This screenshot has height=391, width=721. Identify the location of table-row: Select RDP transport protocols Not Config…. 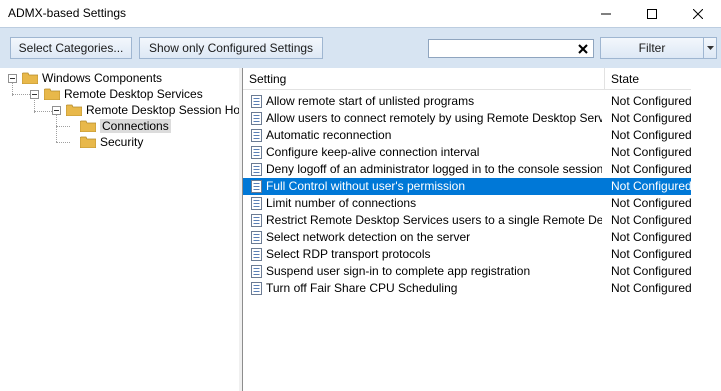
(467, 254).